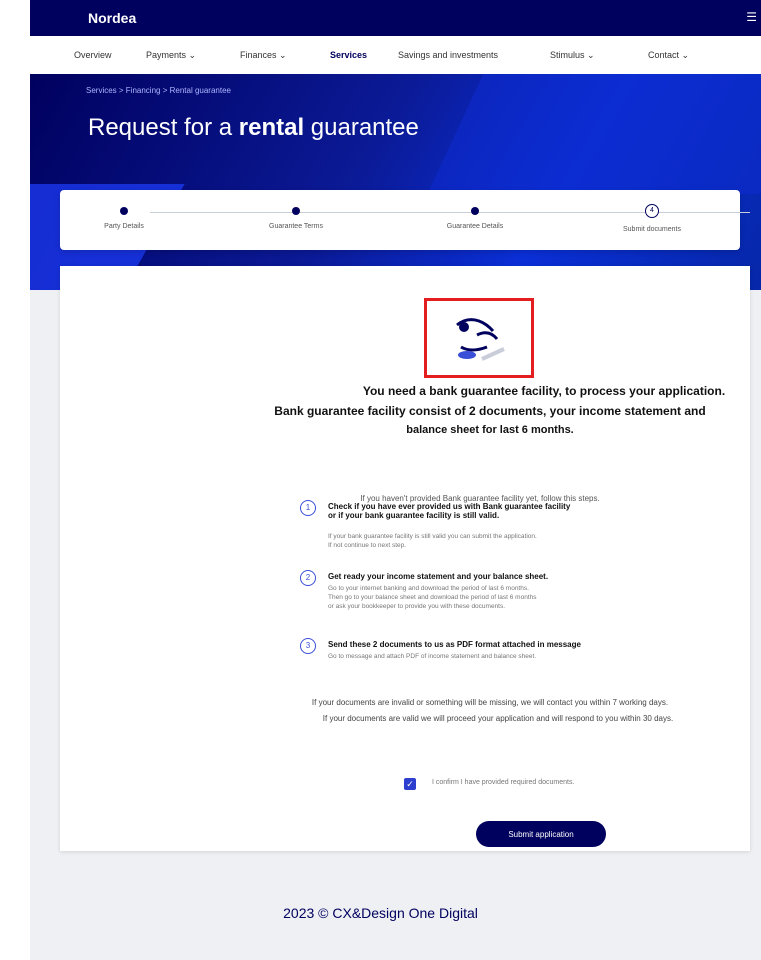  Describe the element at coordinates (668, 55) in the screenshot. I see `nav-contact: Contact ⌄` at that location.